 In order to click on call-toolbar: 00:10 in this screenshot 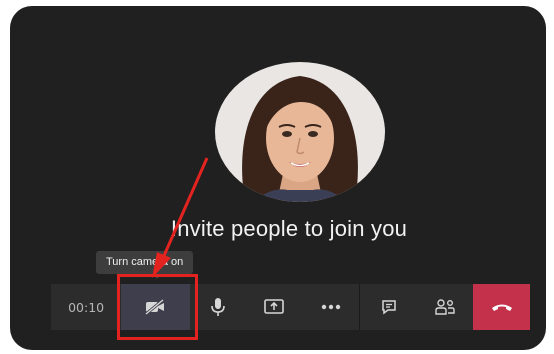, I will do `click(290, 307)`.